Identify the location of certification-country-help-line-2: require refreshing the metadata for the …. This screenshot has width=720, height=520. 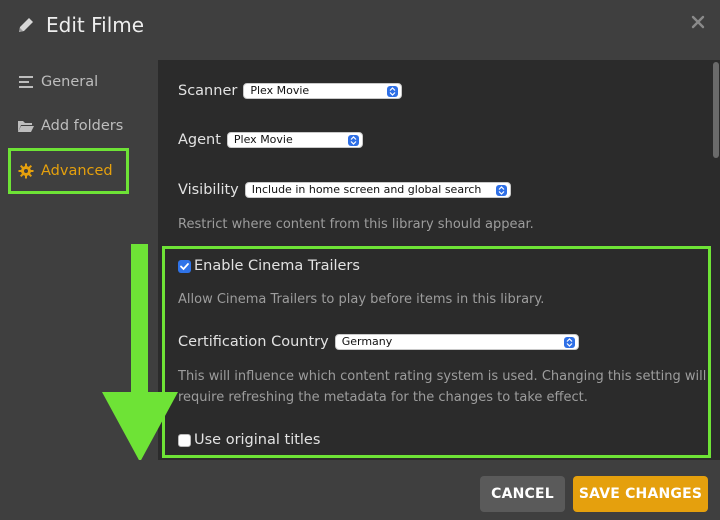
(383, 397).